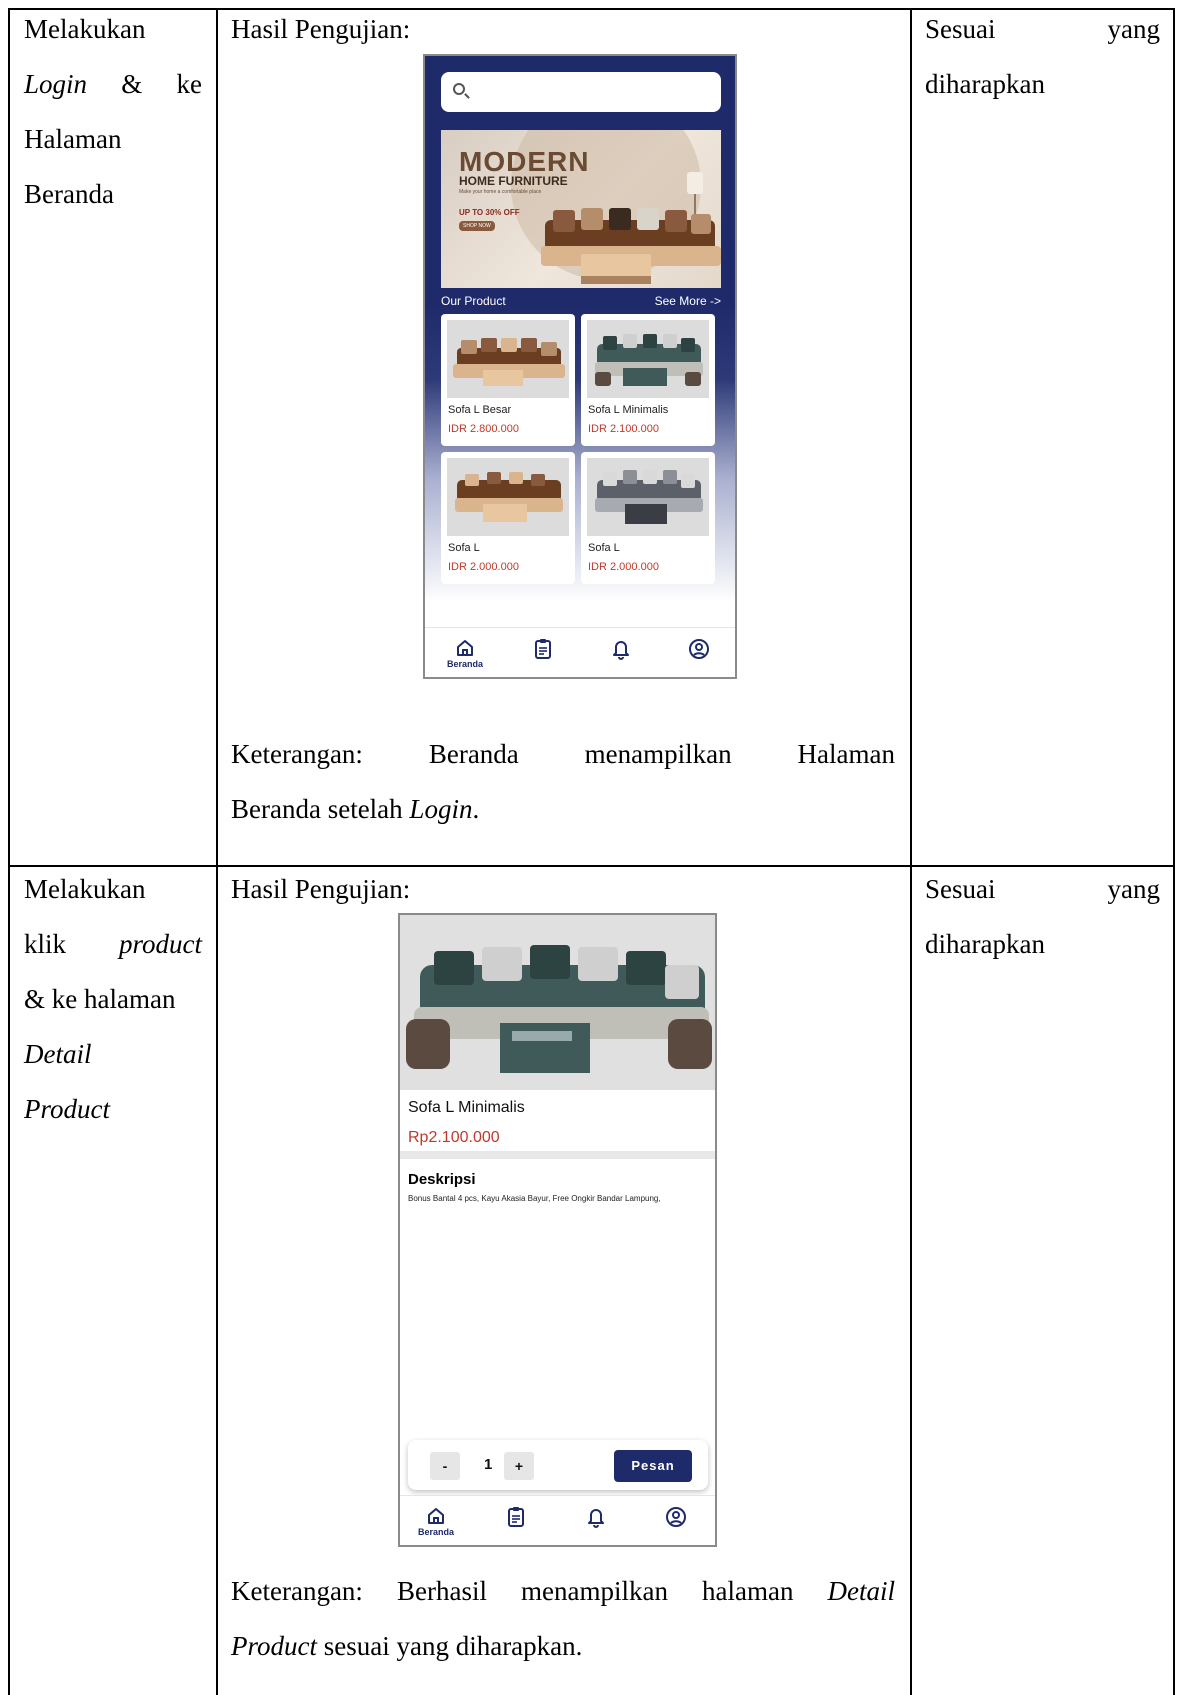 Image resolution: width=1181 pixels, height=1695 pixels. Describe the element at coordinates (1042, 889) in the screenshot. I see `row2-expected-line1: Sesuai yang` at that location.